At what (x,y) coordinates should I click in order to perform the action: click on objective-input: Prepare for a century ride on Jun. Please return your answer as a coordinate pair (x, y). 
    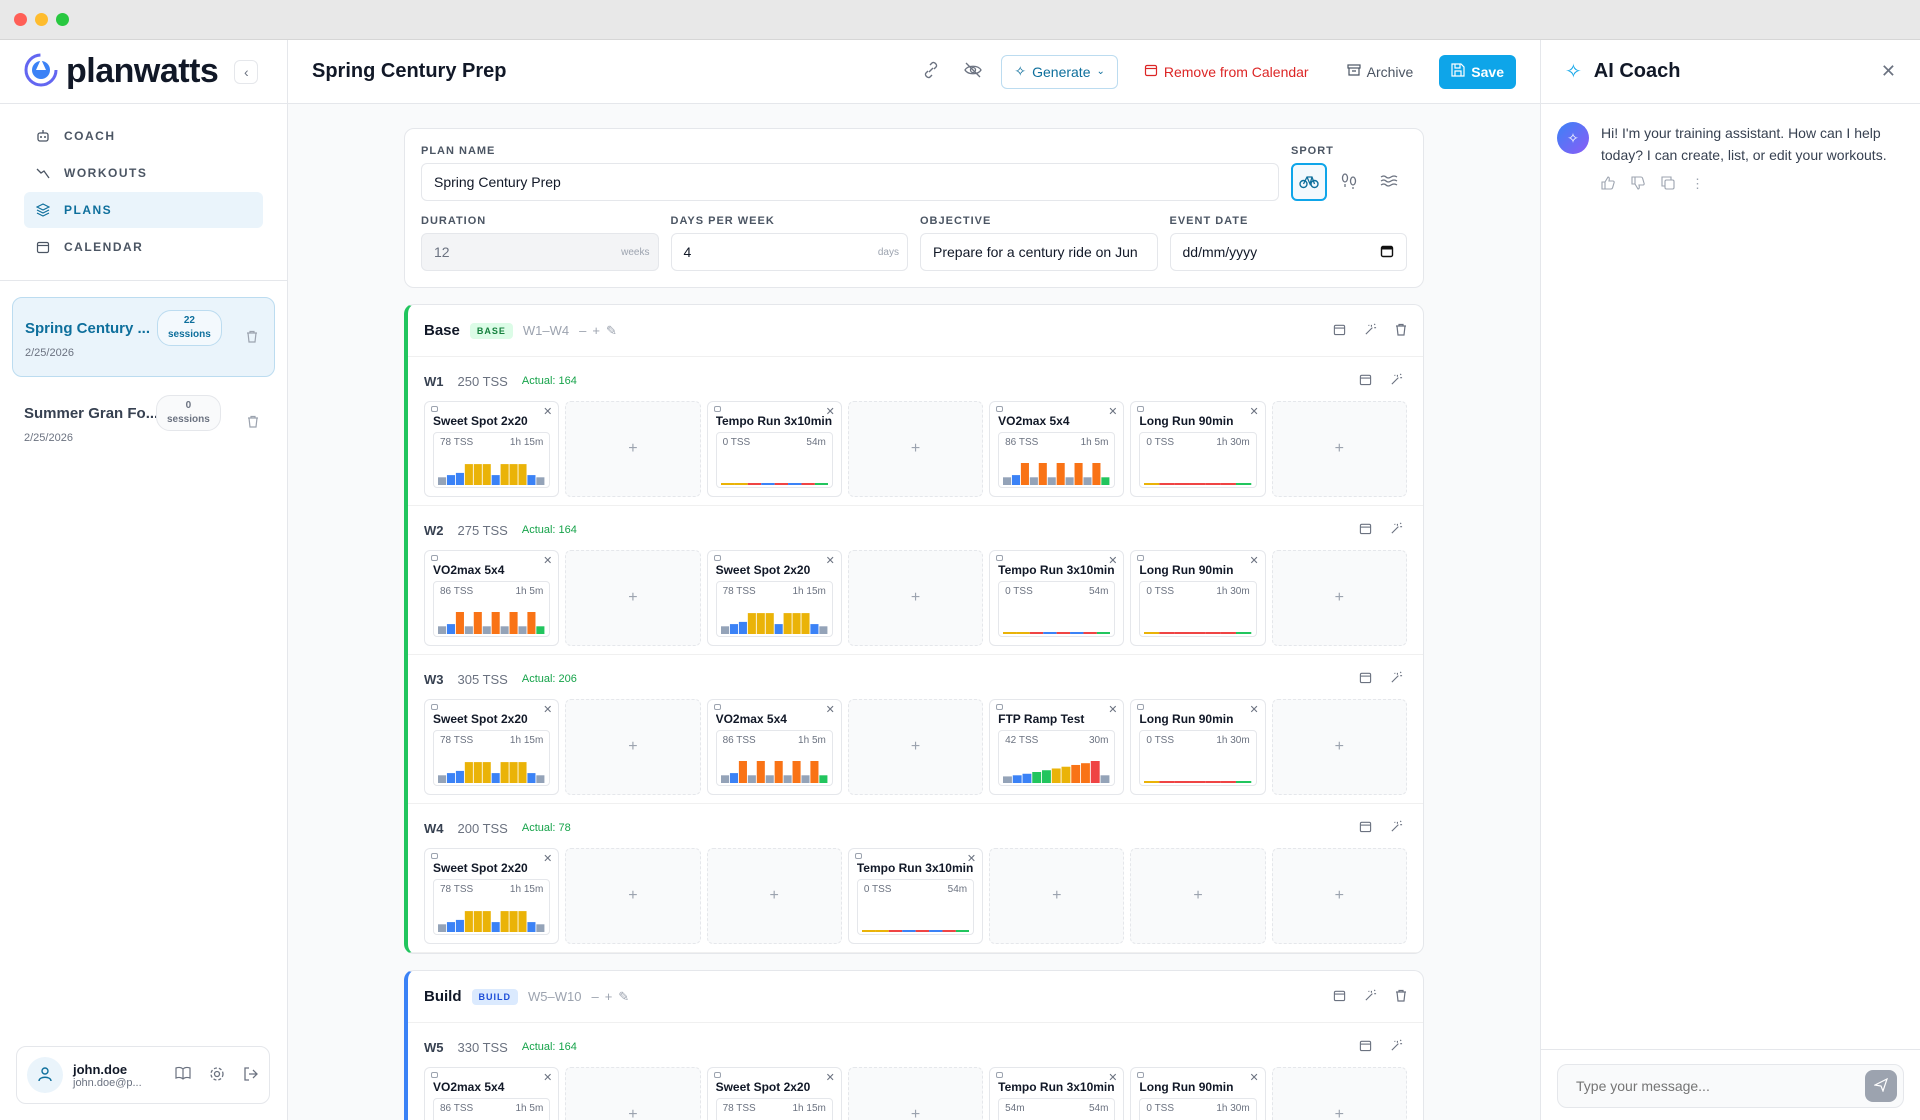
    Looking at the image, I should click on (1039, 252).